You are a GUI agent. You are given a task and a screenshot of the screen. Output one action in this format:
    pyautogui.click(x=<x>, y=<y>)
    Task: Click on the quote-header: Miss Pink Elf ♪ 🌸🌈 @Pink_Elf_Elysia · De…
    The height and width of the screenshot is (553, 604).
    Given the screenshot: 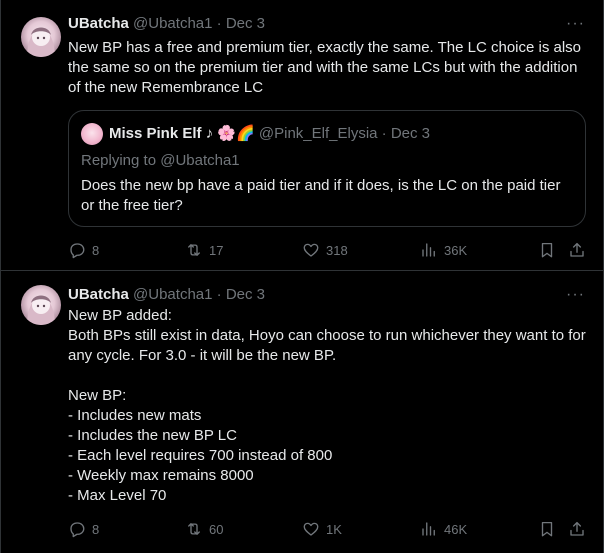 What is the action you would take?
    pyautogui.click(x=269, y=134)
    